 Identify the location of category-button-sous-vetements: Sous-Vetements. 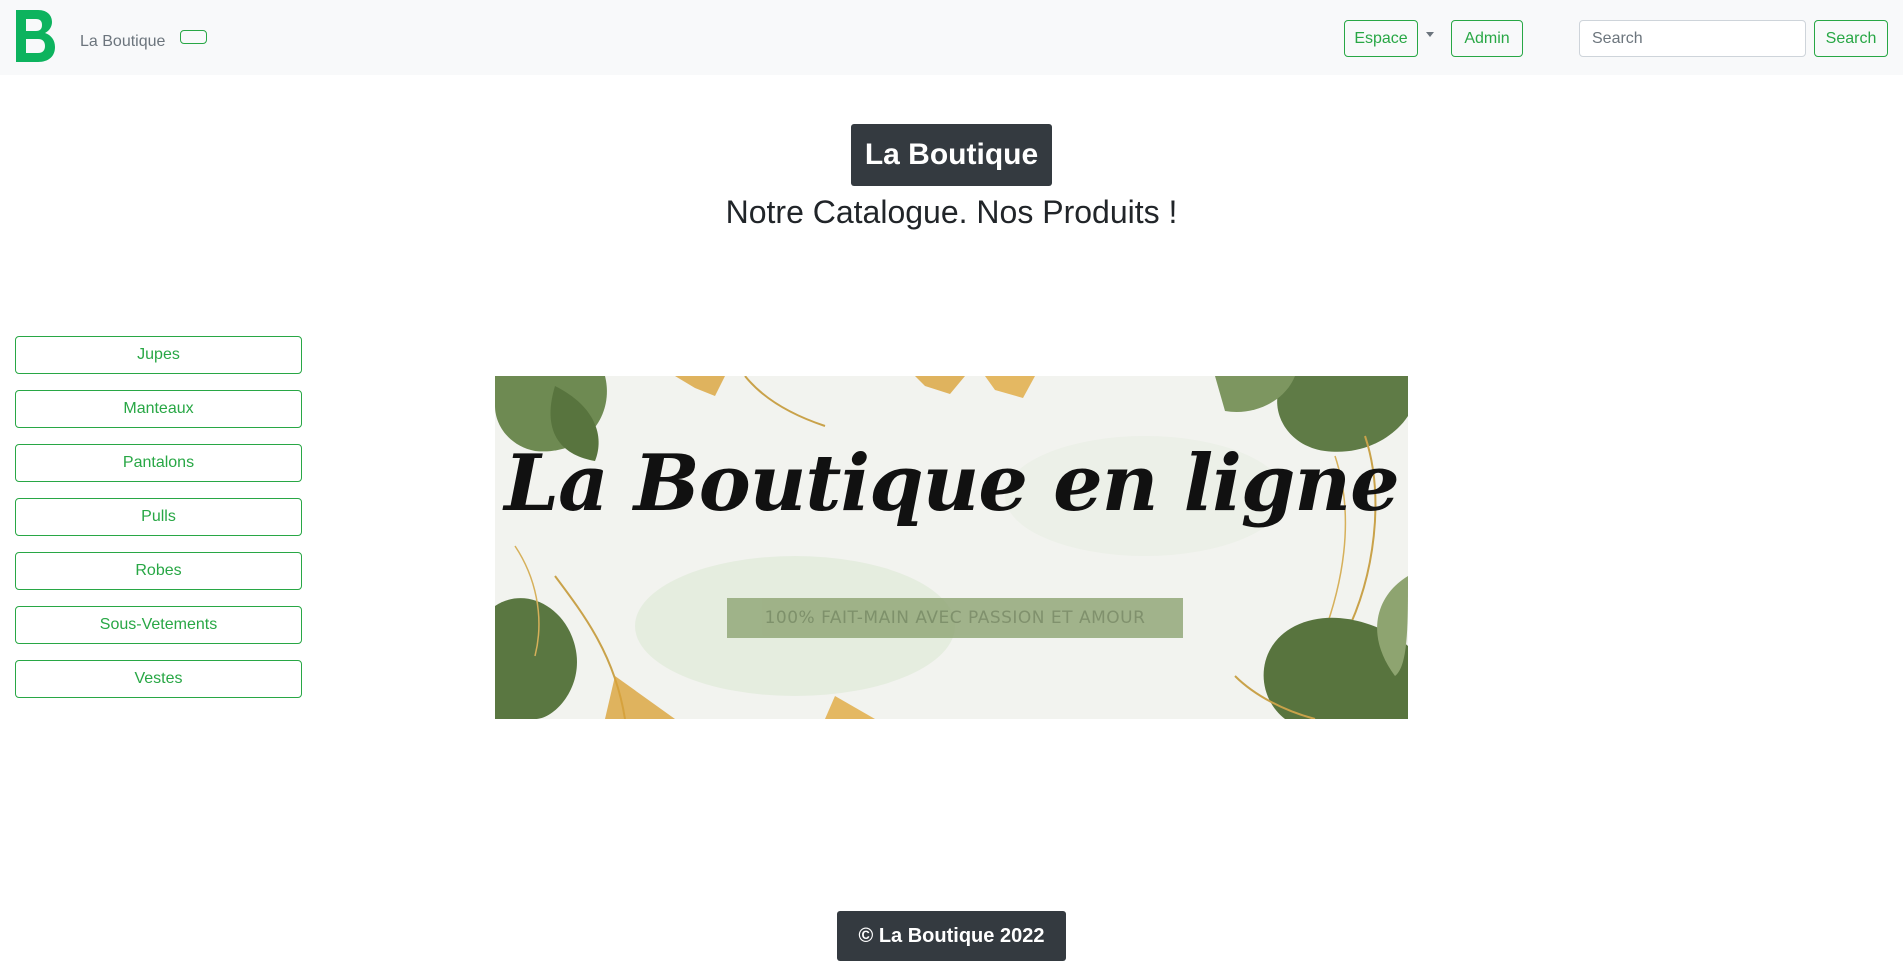
(158, 625).